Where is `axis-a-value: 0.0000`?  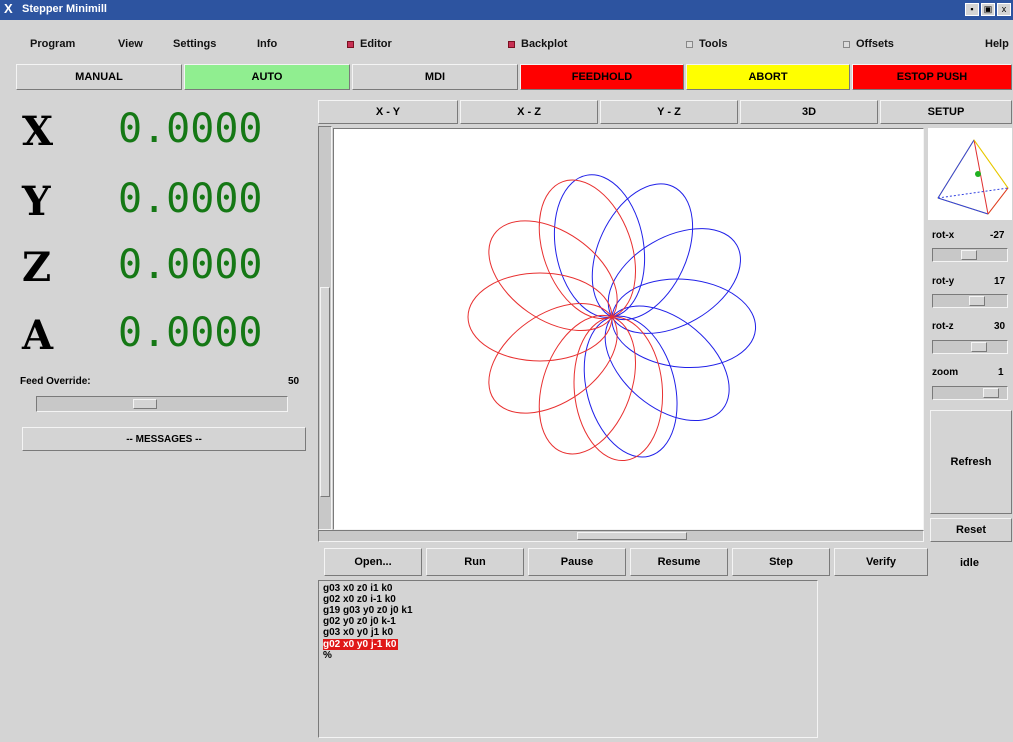
axis-a-value: 0.0000 is located at coordinates (190, 333).